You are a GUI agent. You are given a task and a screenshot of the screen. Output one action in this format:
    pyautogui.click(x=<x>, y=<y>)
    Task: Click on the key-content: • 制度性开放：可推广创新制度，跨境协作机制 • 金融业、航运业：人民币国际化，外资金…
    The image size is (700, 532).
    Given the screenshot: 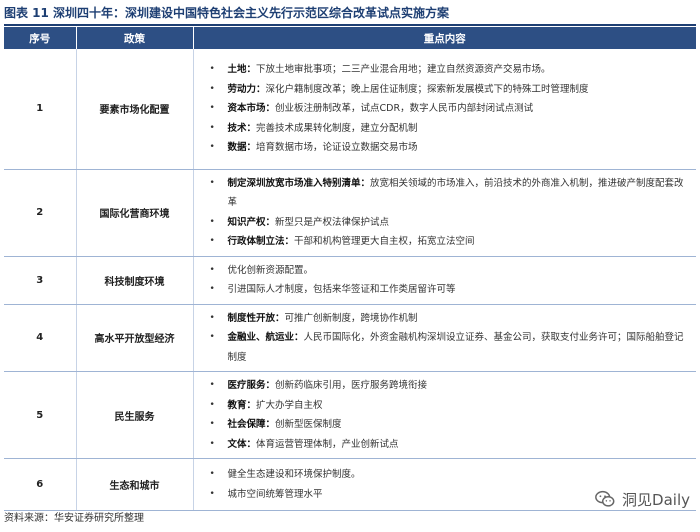 What is the action you would take?
    pyautogui.click(x=444, y=338)
    